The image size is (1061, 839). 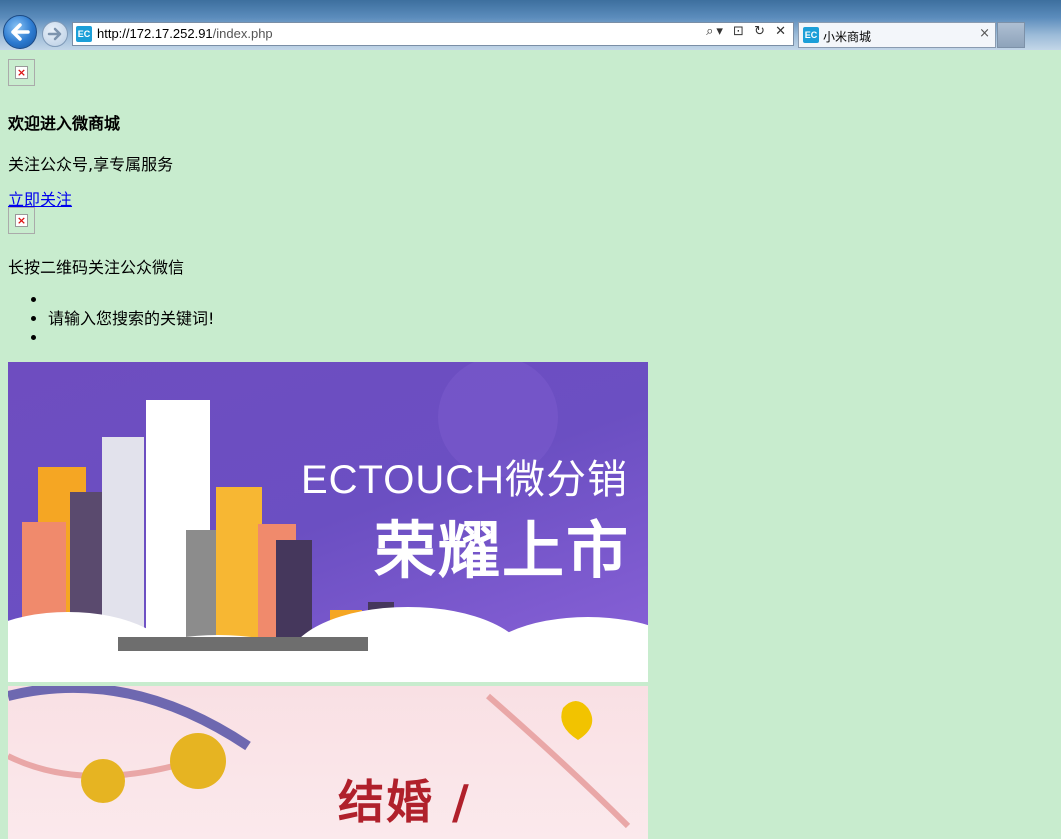 I want to click on browser-tab: EC 小米商城 ×, so click(x=897, y=35).